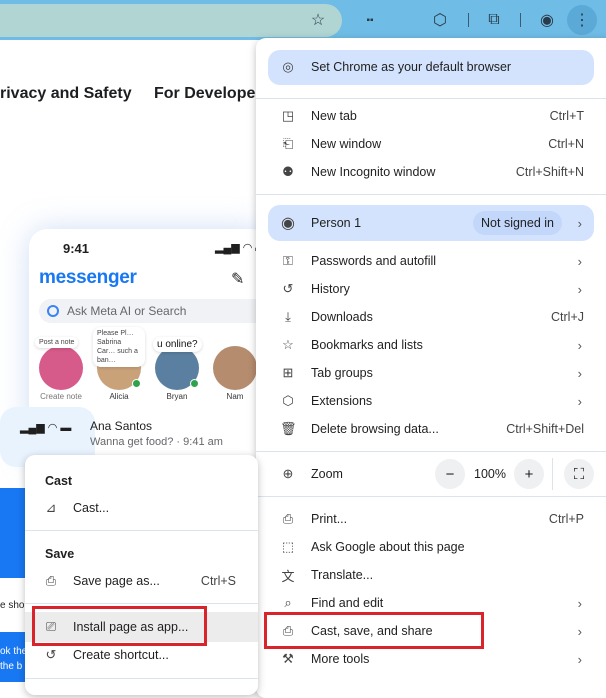 The width and height of the screenshot is (606, 698). I want to click on zoom-label: Zoom, so click(327, 474).